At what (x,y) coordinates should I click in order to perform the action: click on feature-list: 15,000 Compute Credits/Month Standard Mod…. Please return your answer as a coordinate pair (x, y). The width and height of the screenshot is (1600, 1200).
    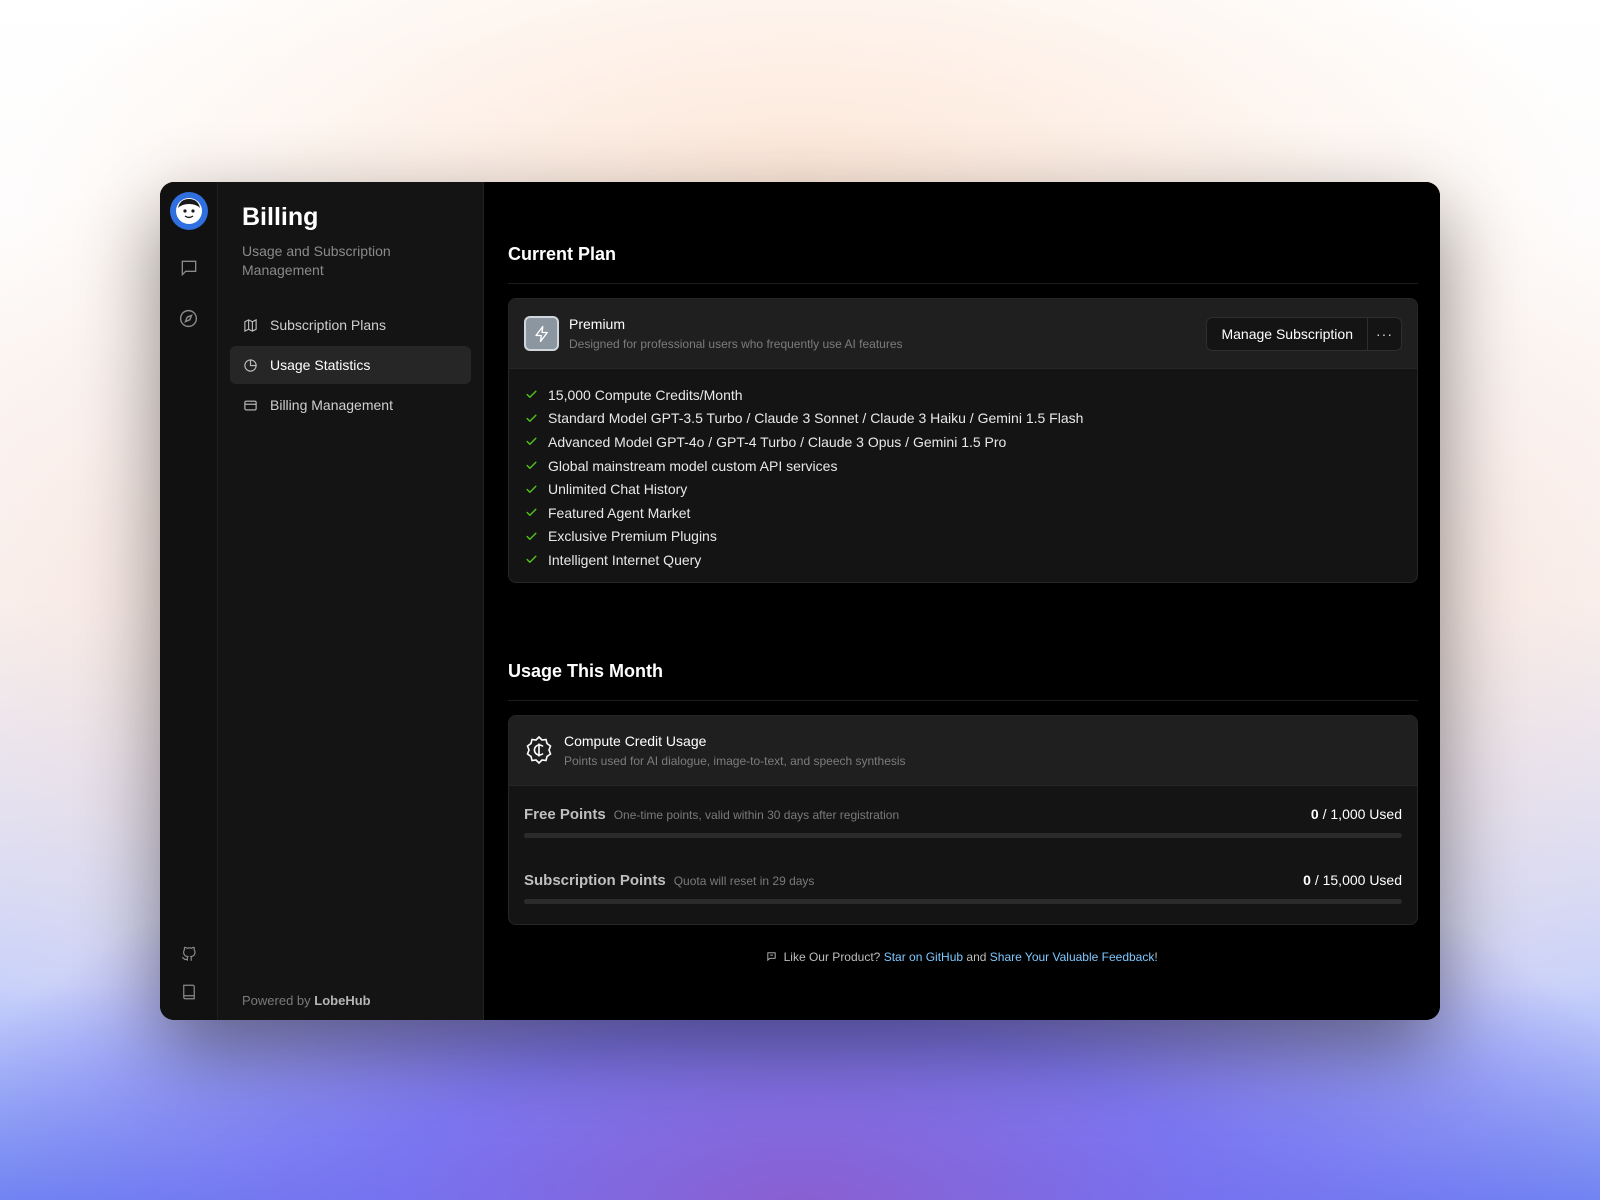
    Looking at the image, I should click on (963, 475).